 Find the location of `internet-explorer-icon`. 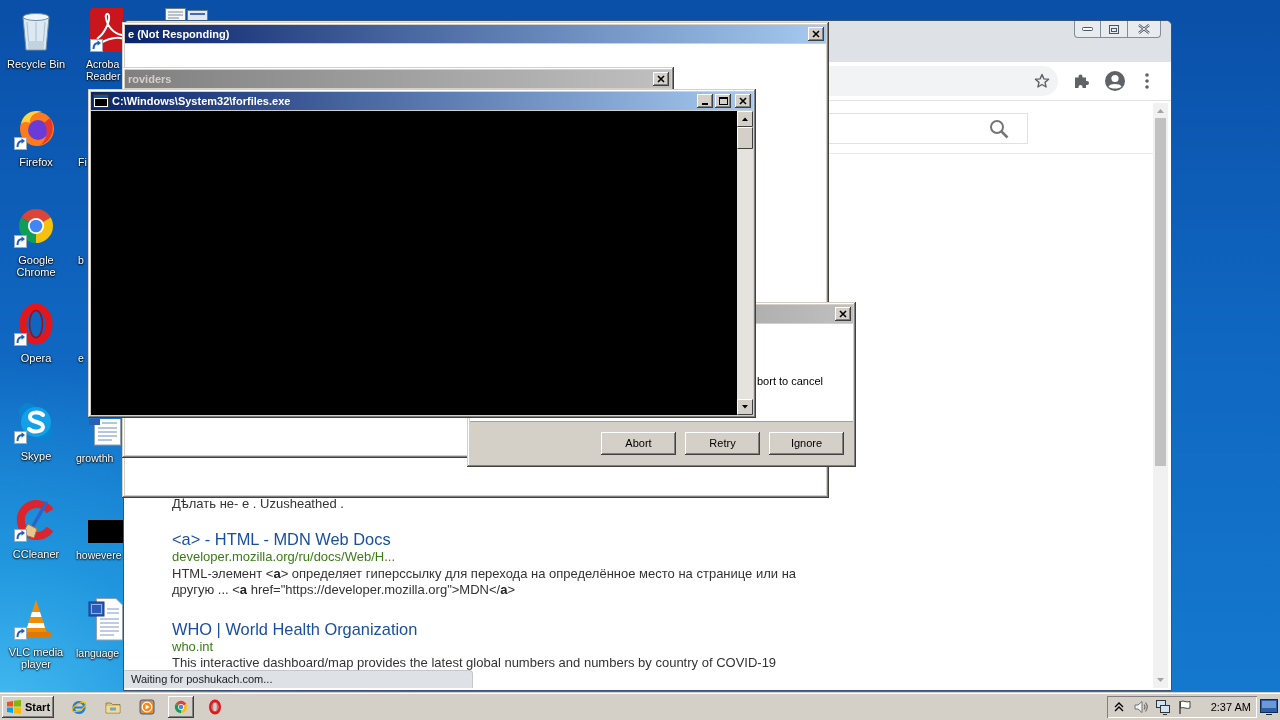

internet-explorer-icon is located at coordinates (79, 707).